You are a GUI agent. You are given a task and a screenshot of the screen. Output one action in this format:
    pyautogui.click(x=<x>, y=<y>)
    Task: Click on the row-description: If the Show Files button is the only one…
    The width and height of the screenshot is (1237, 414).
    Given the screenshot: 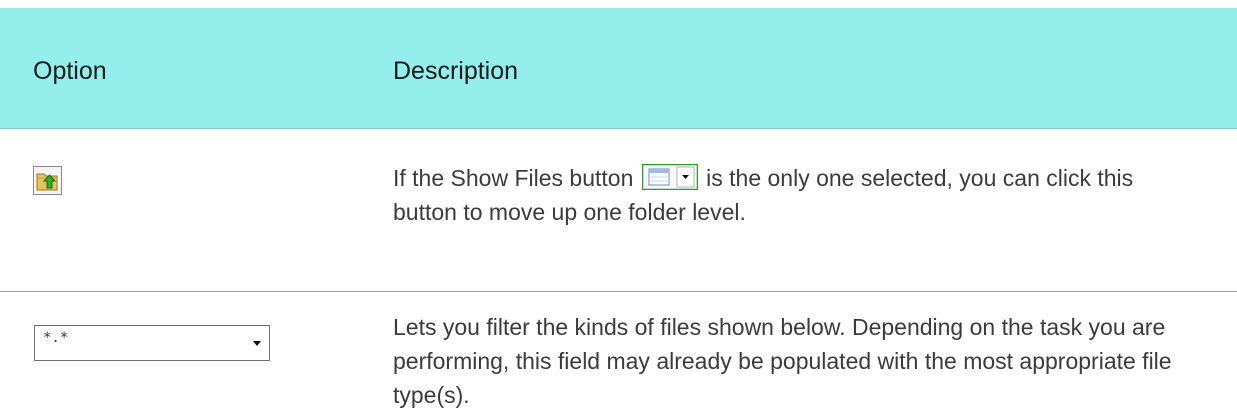 What is the action you would take?
    pyautogui.click(x=793, y=195)
    